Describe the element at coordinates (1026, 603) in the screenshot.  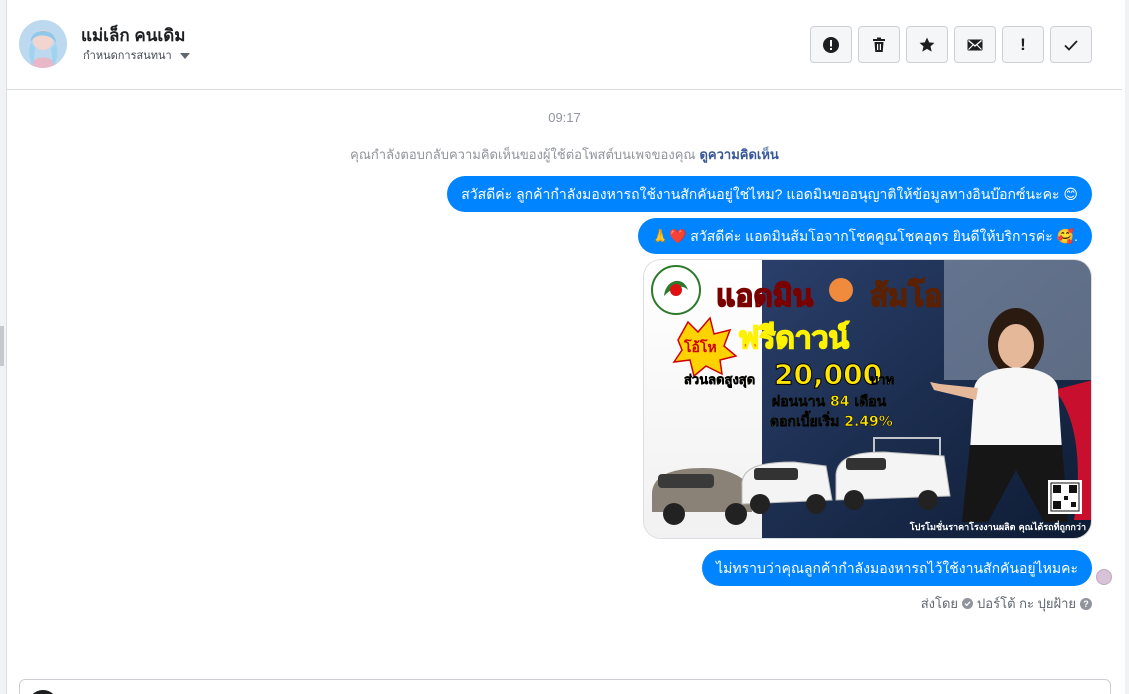
I see `sent-by-name: ปอร์โต้ กะ ปุยฝ้าย` at that location.